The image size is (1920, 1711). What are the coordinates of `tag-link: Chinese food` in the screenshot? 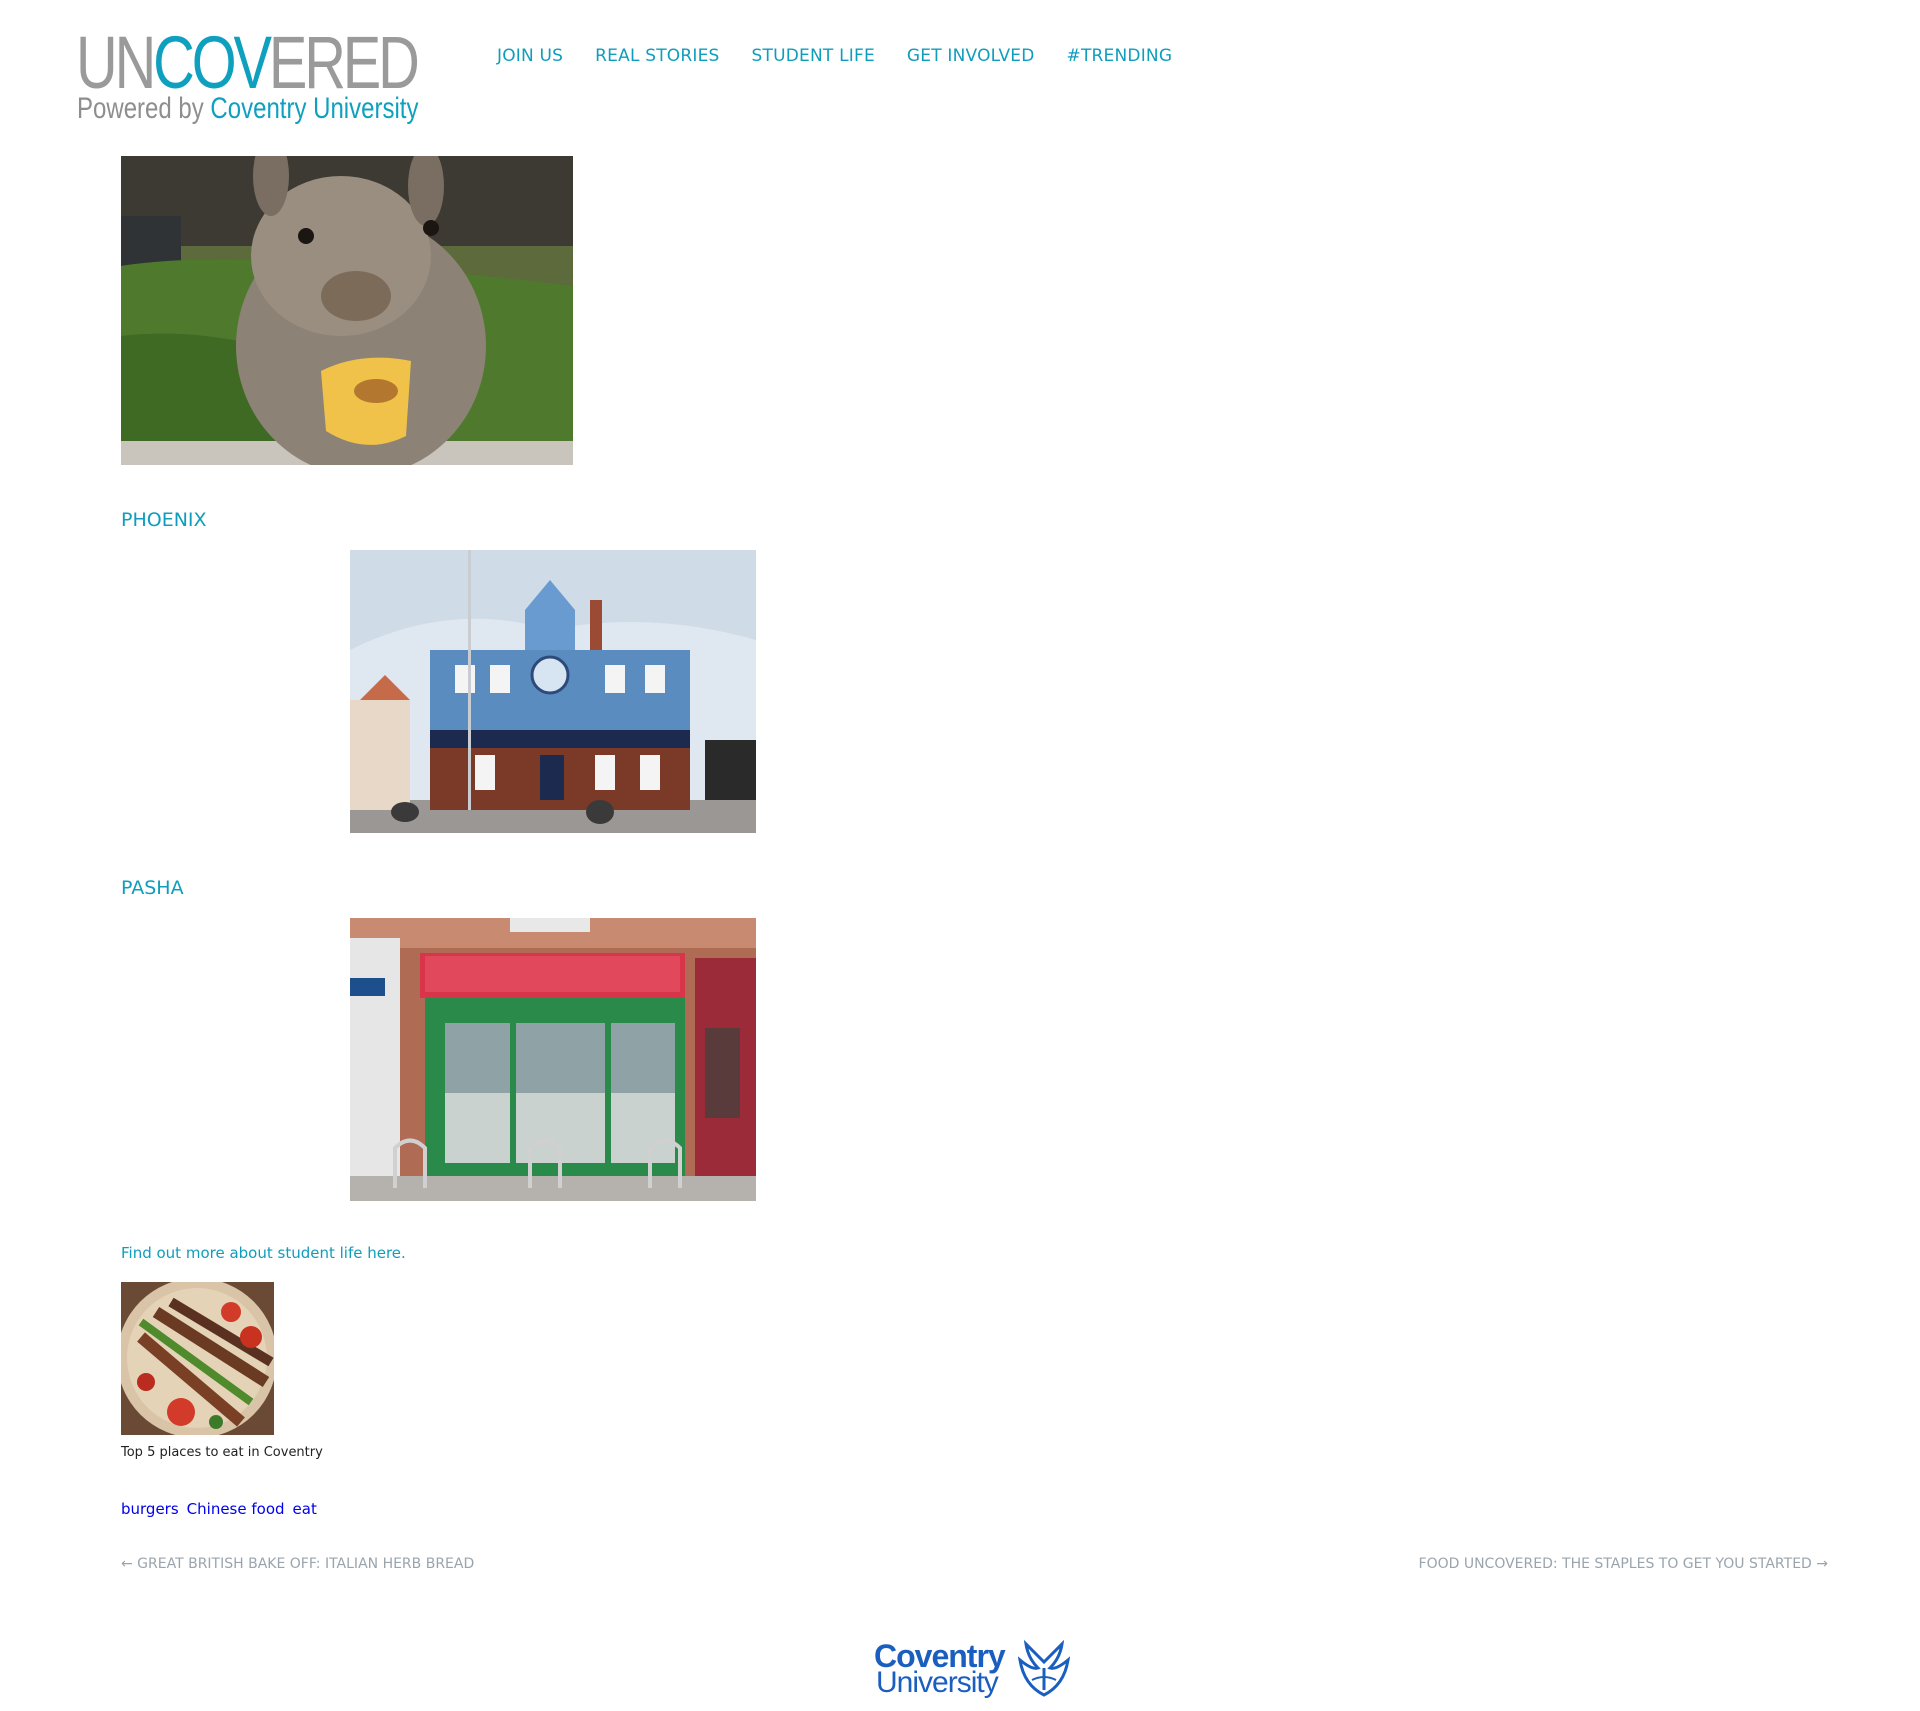 It's located at (236, 1509).